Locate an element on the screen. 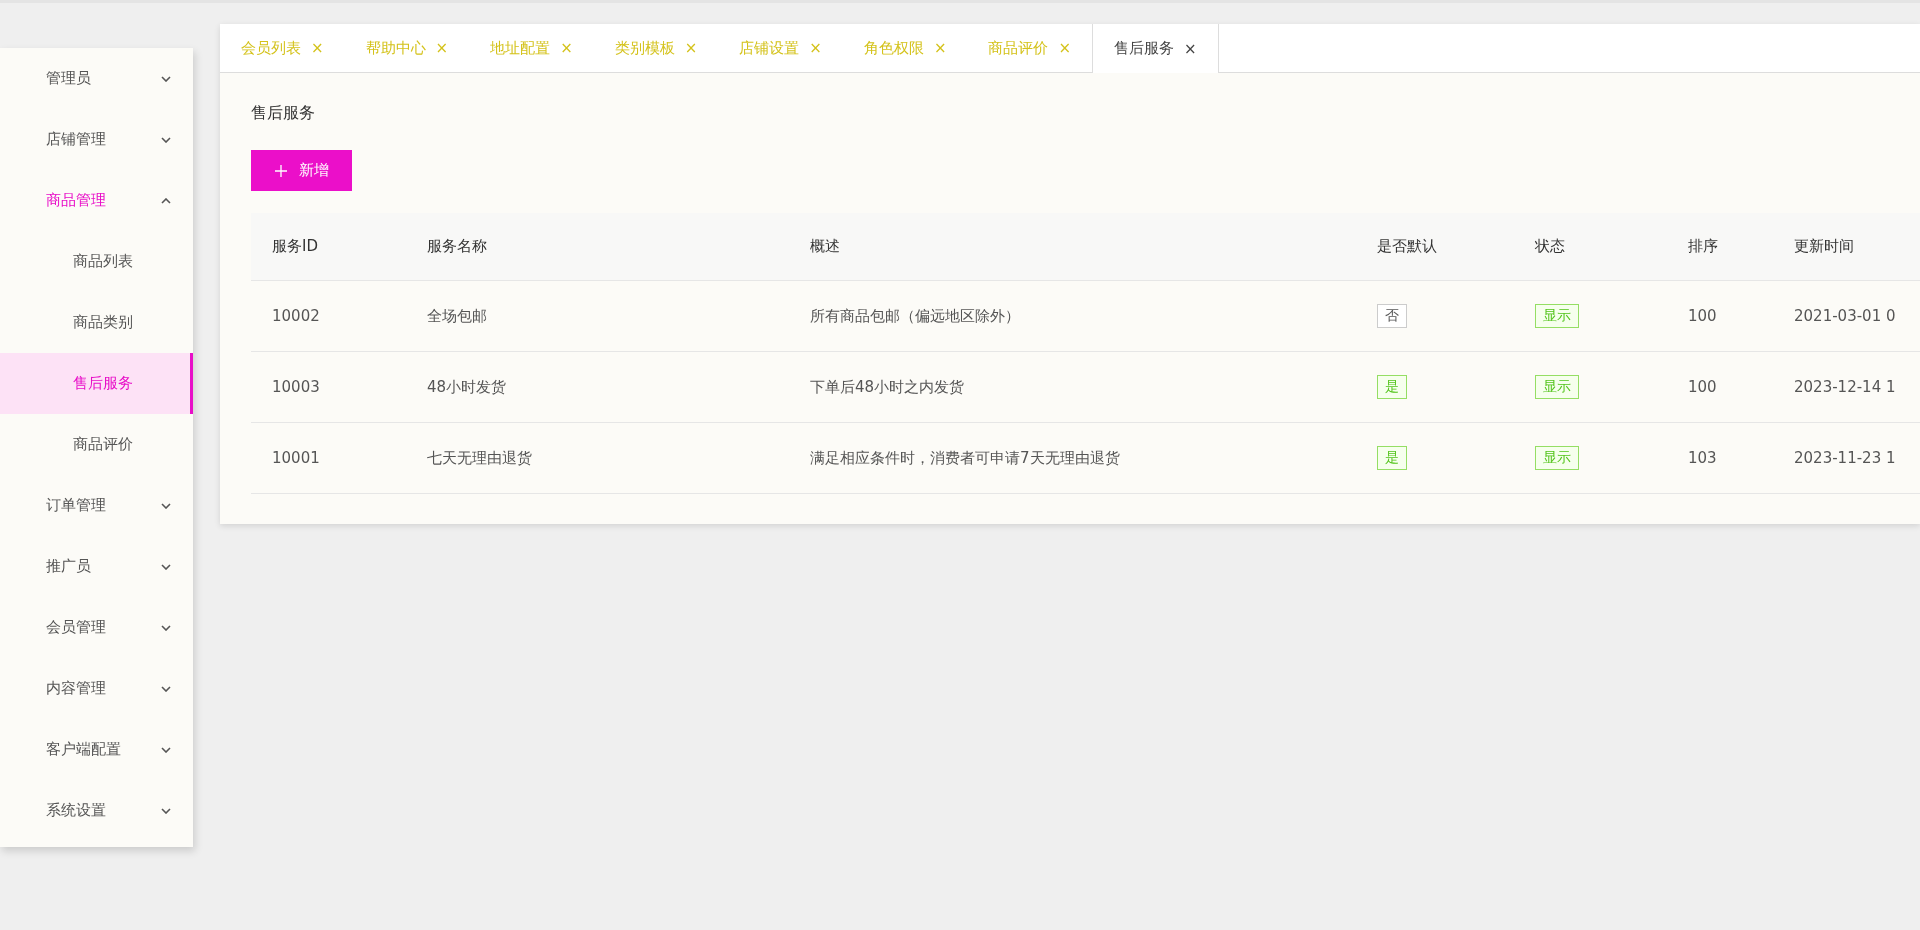 The image size is (1920, 930). close-icon: × is located at coordinates (1190, 48).